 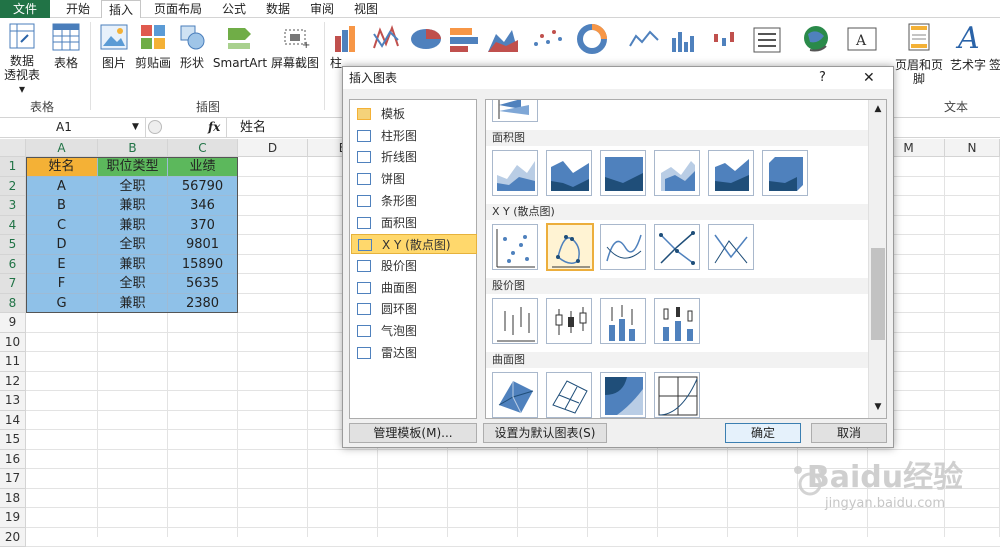 I want to click on row-header-6: 6, so click(x=13, y=265).